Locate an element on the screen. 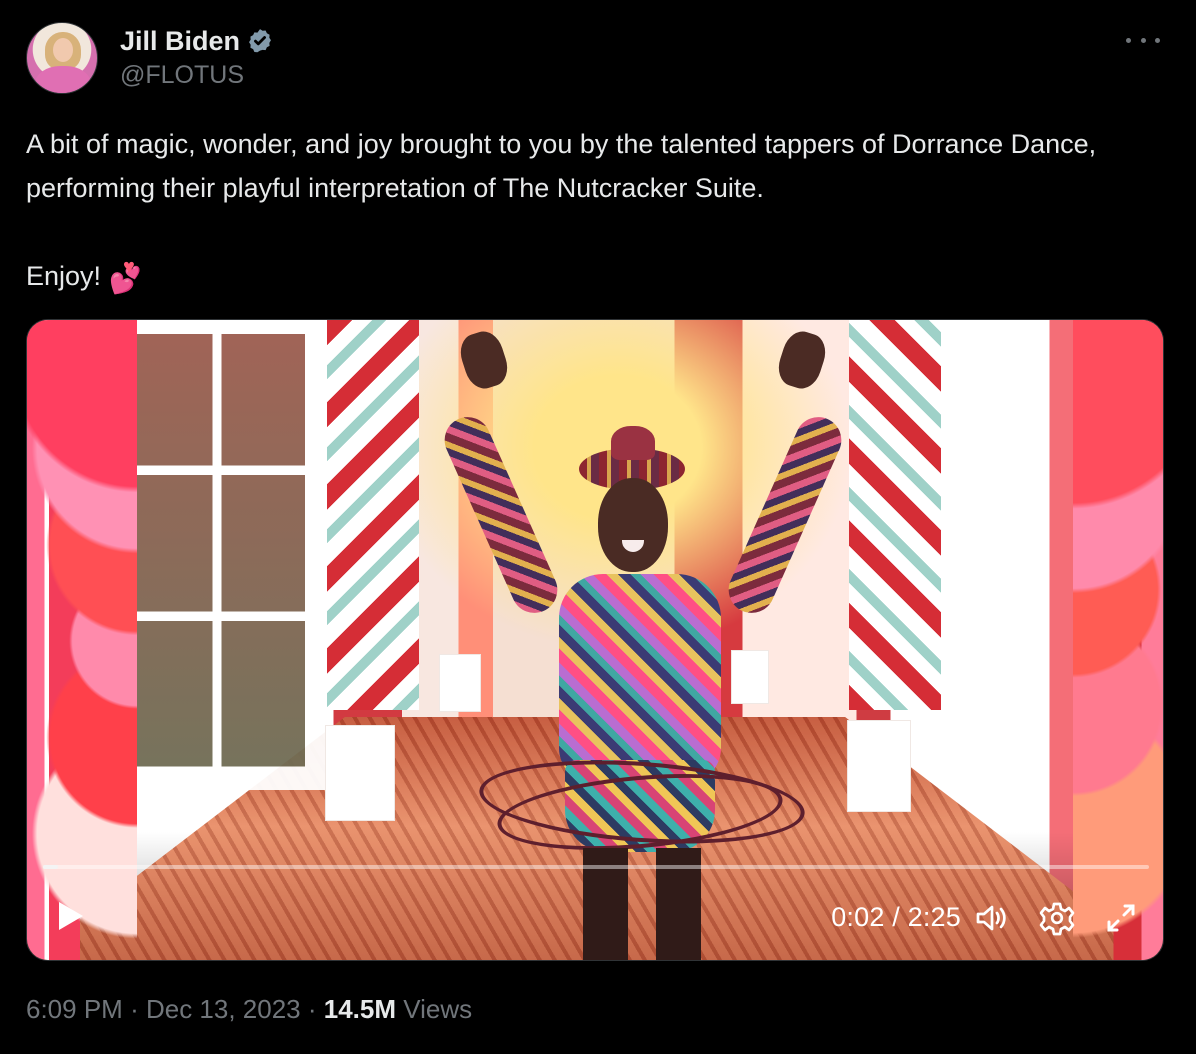  video-progress-bar is located at coordinates (596, 867).